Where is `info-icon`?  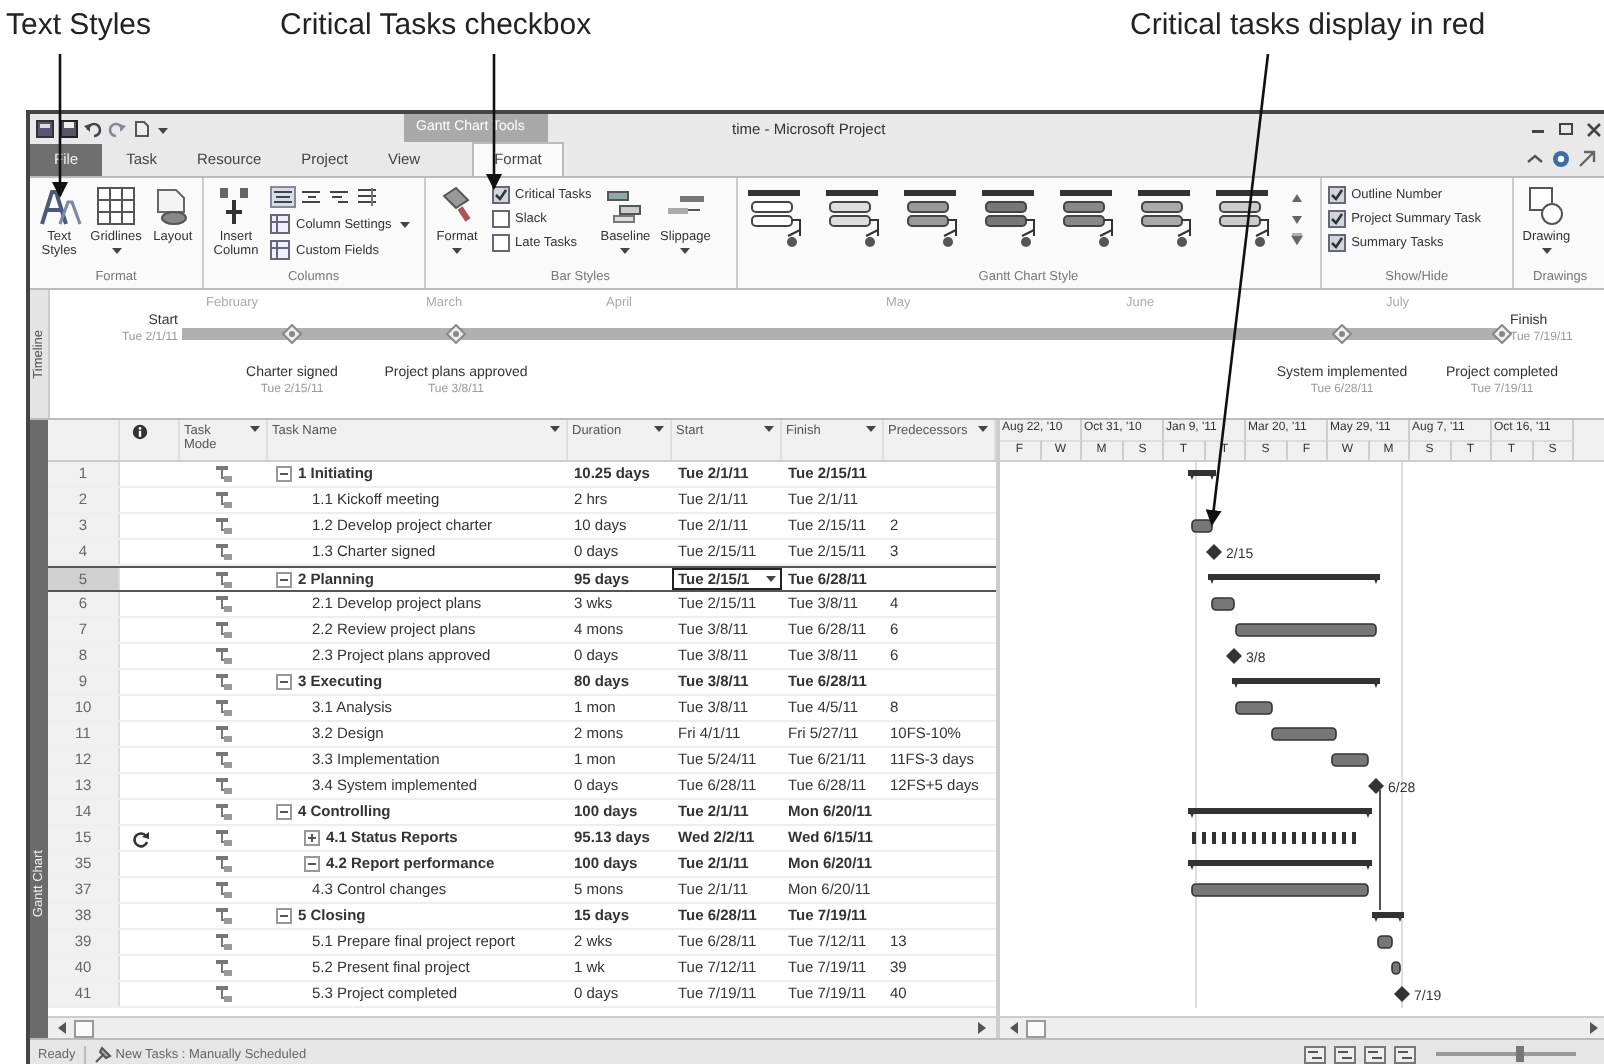 info-icon is located at coordinates (140, 432).